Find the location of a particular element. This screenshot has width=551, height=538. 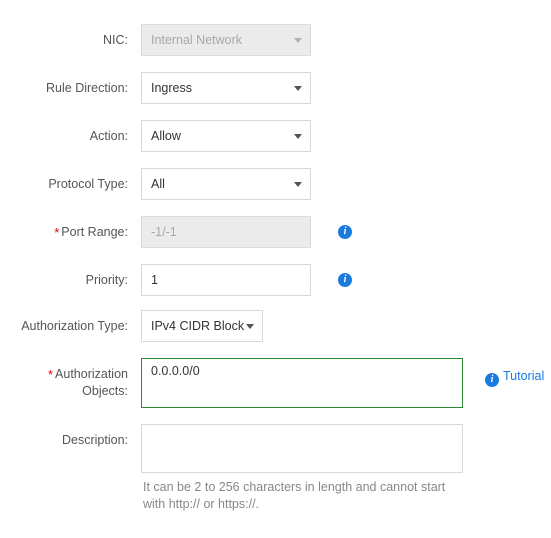

label-port-range-text: Port Range: is located at coordinates (94, 232).